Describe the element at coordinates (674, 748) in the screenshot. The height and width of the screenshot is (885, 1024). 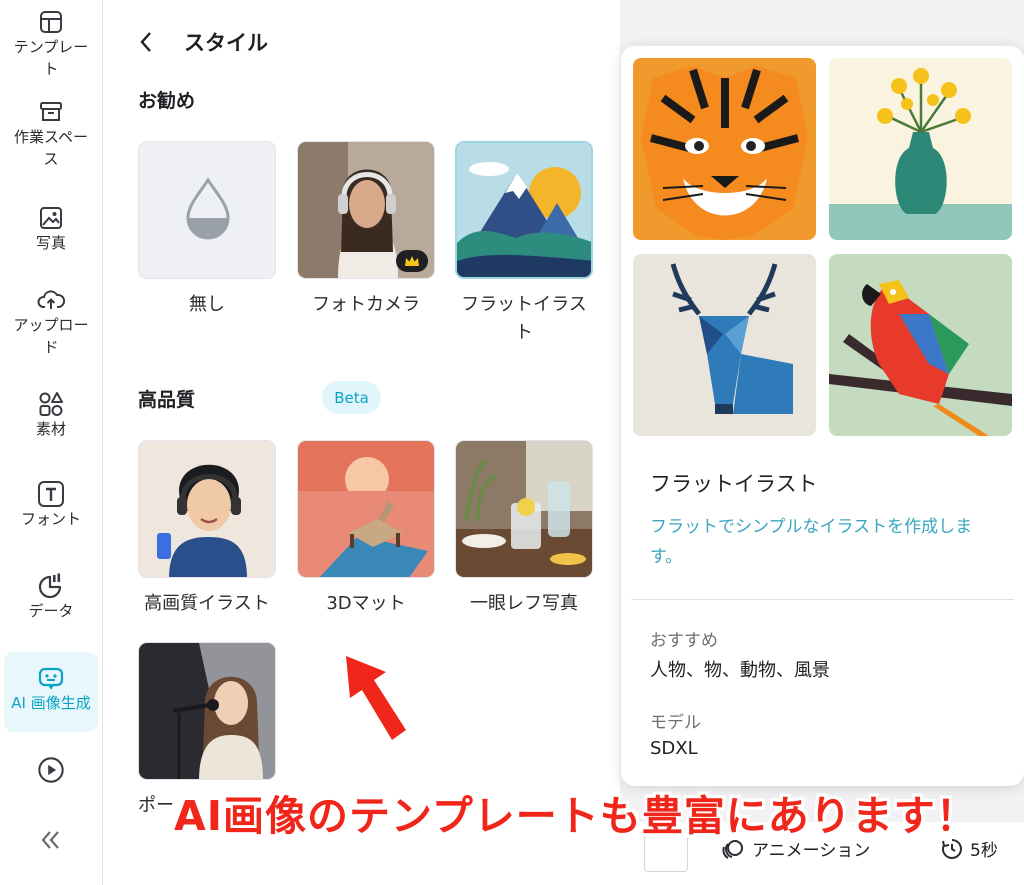
I see `model-value: SDXL` at that location.